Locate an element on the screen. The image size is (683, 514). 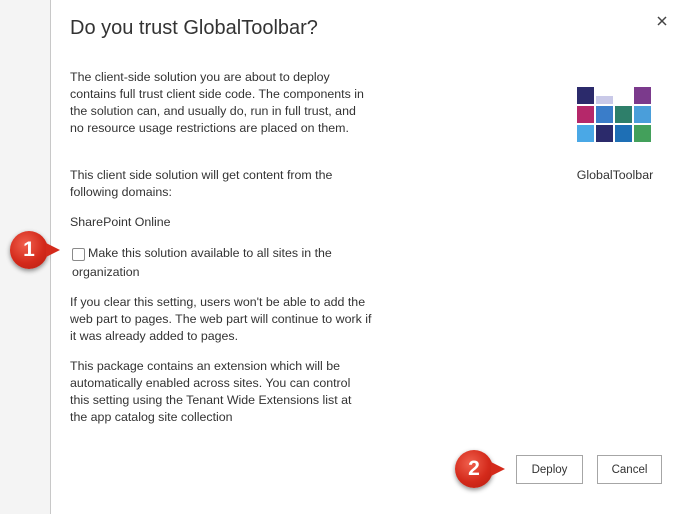
close-icon is located at coordinates (662, 21).